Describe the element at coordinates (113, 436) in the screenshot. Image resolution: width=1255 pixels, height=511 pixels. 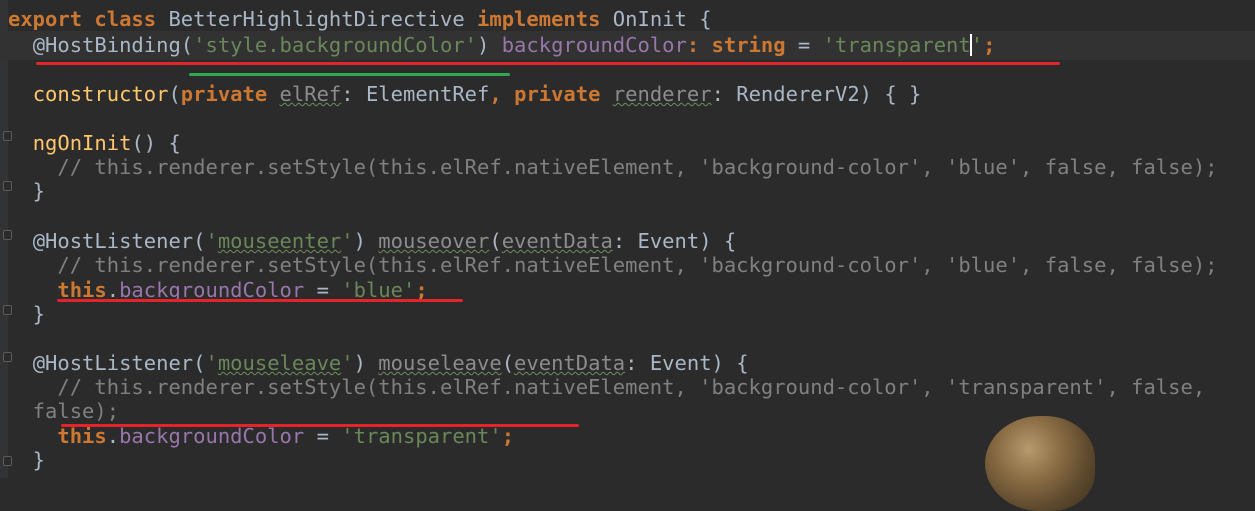
I see `code-token: .` at that location.